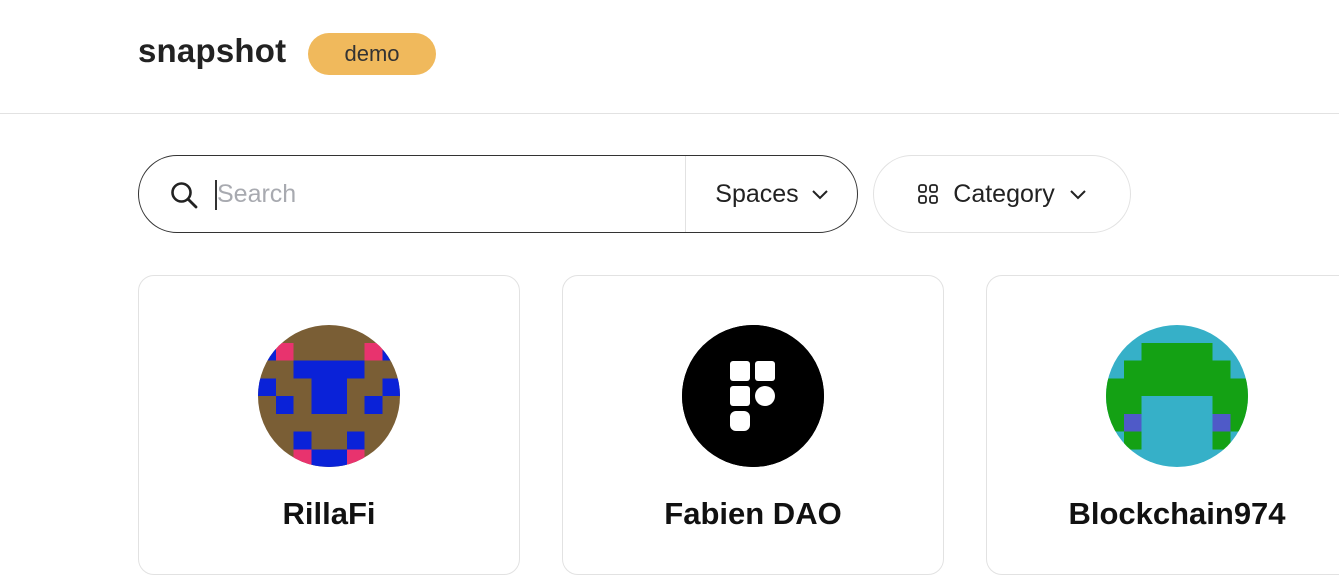 The height and width of the screenshot is (575, 1339). I want to click on space-card: Fabien DAO, so click(753, 425).